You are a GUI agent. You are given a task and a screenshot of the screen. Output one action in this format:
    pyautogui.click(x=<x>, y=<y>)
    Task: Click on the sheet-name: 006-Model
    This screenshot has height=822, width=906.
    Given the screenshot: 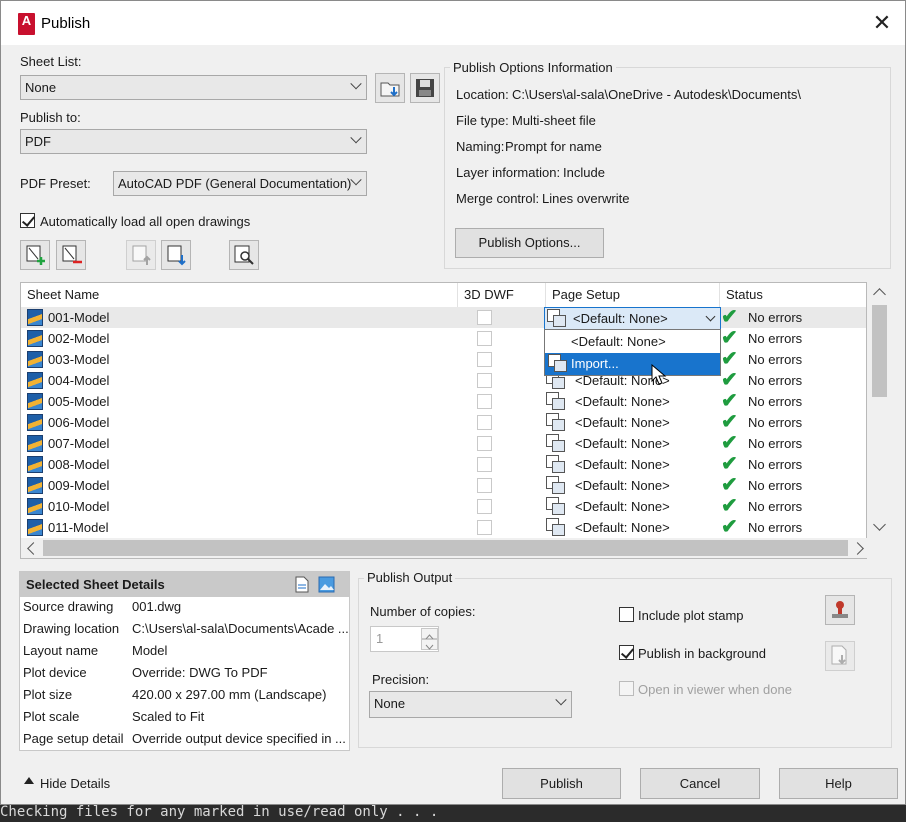 What is the action you would take?
    pyautogui.click(x=79, y=422)
    